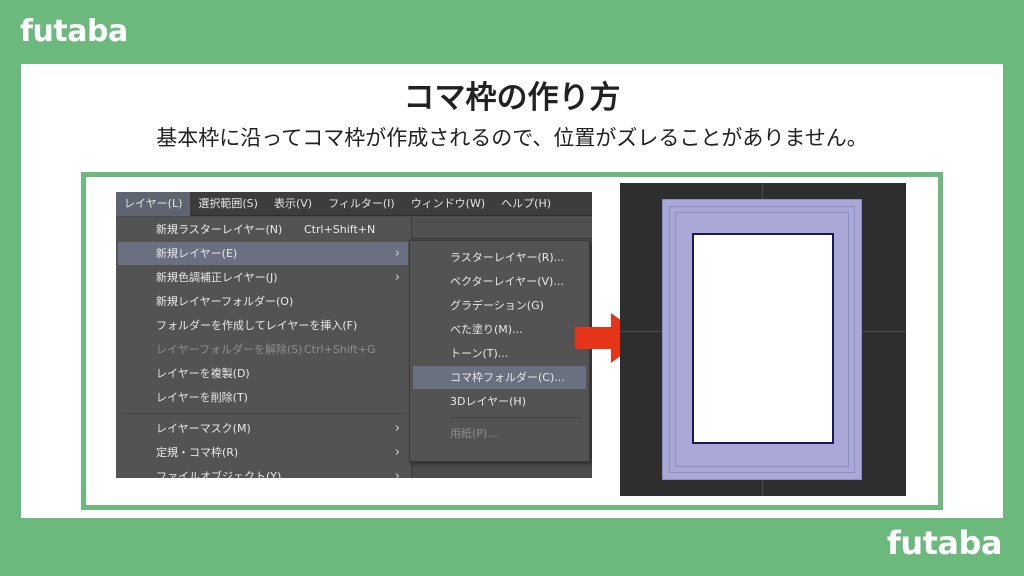 The height and width of the screenshot is (576, 1024). Describe the element at coordinates (944, 543) in the screenshot. I see `futaba-logo-bottom: futaba` at that location.